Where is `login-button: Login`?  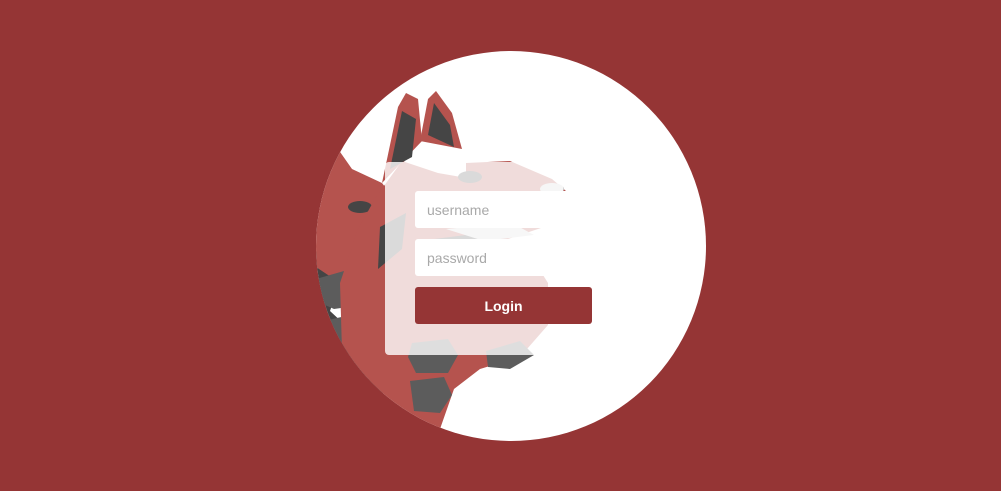
login-button: Login is located at coordinates (503, 305).